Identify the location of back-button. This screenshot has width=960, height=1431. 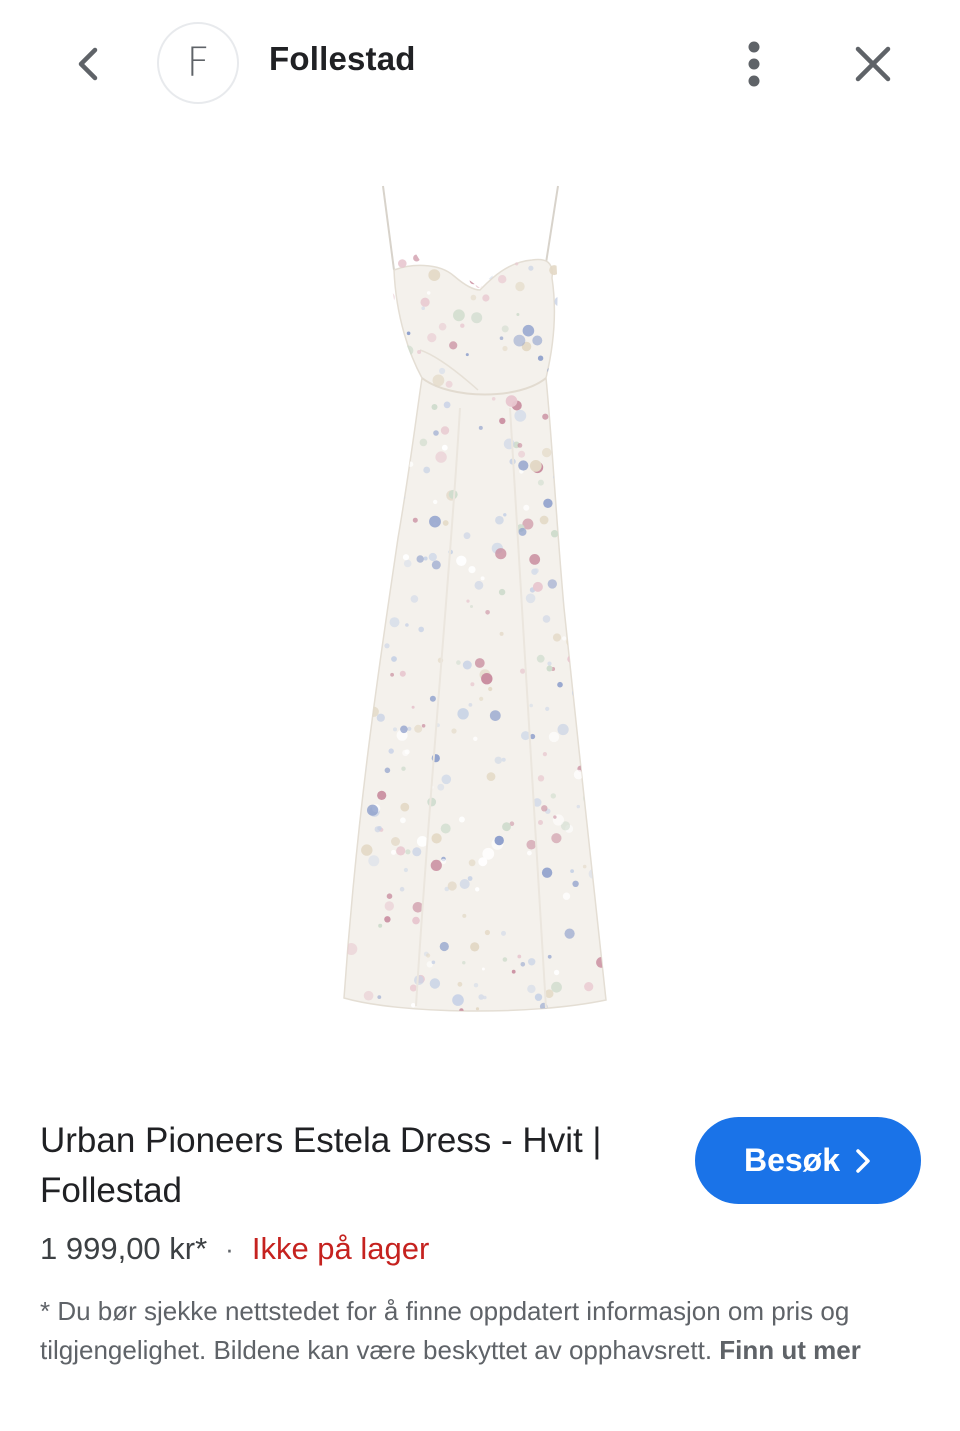
(88, 64).